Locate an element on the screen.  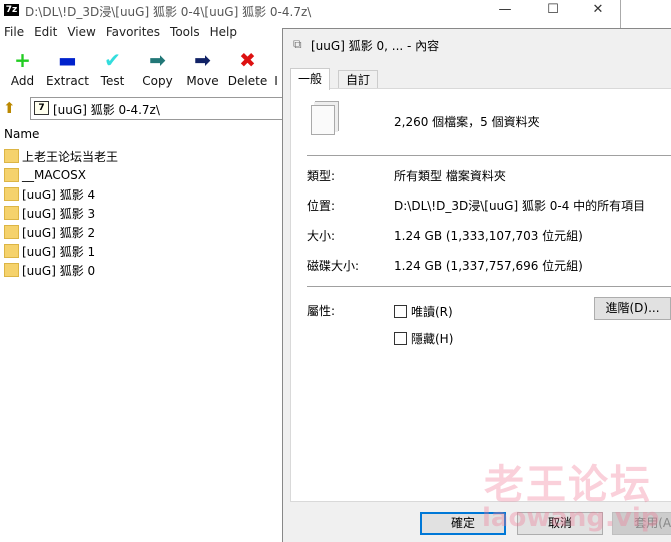
tab-custom: 自訂 is located at coordinates (358, 79).